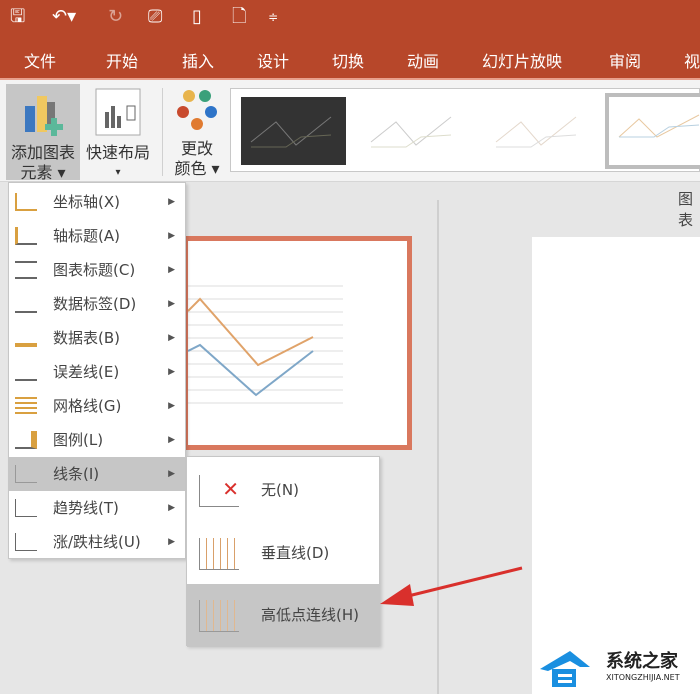  What do you see at coordinates (97, 202) in the screenshot?
I see `menu-item-axes: 坐标轴(X) ▶` at bounding box center [97, 202].